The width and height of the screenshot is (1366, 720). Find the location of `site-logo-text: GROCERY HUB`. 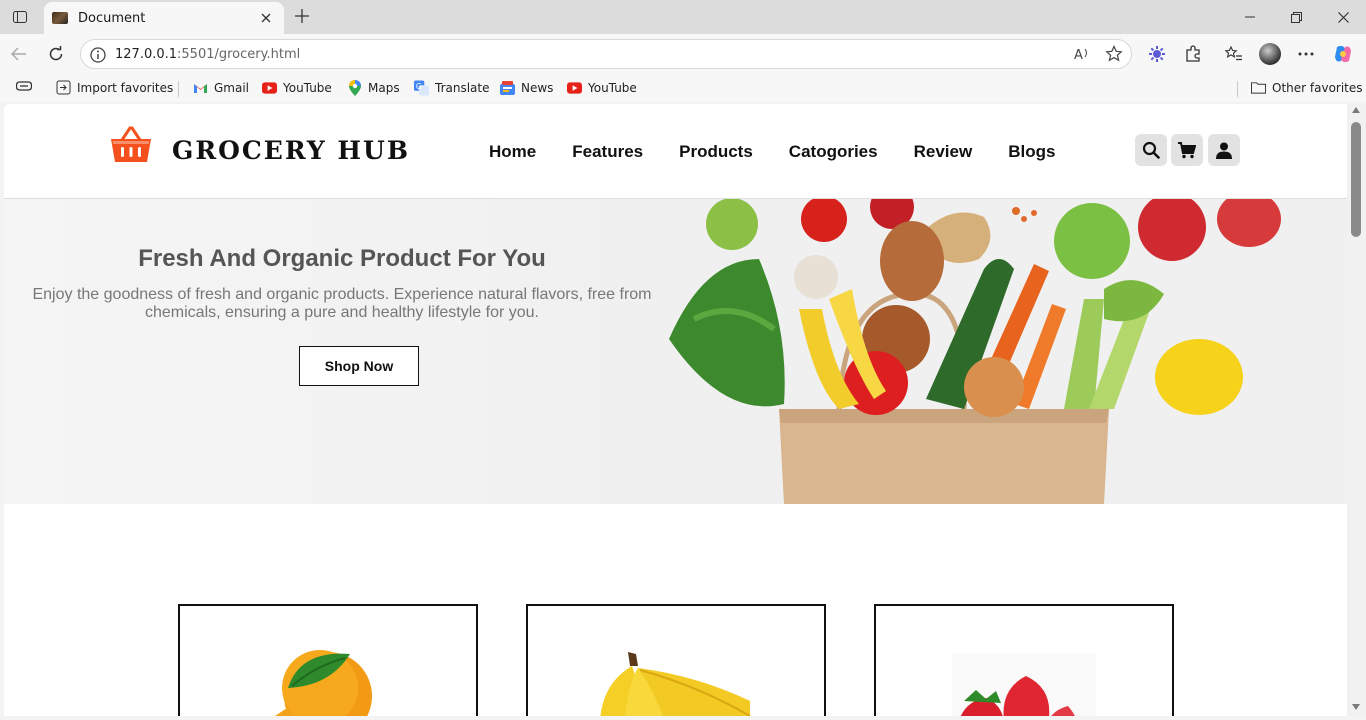

site-logo-text: GROCERY HUB is located at coordinates (291, 150).